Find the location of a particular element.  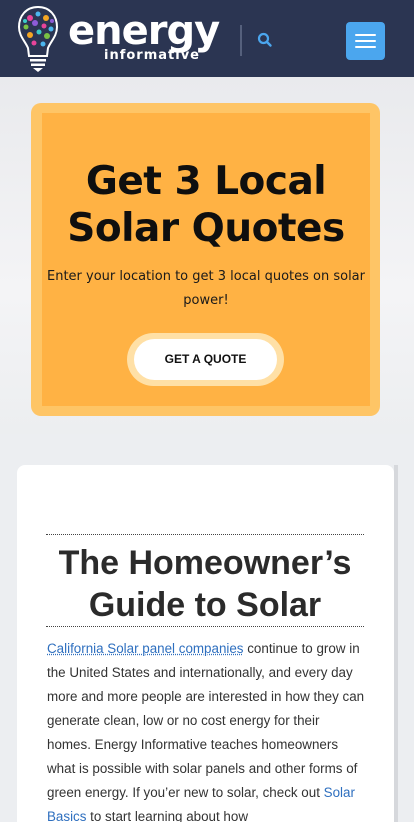

title-rule-top is located at coordinates (205, 534).